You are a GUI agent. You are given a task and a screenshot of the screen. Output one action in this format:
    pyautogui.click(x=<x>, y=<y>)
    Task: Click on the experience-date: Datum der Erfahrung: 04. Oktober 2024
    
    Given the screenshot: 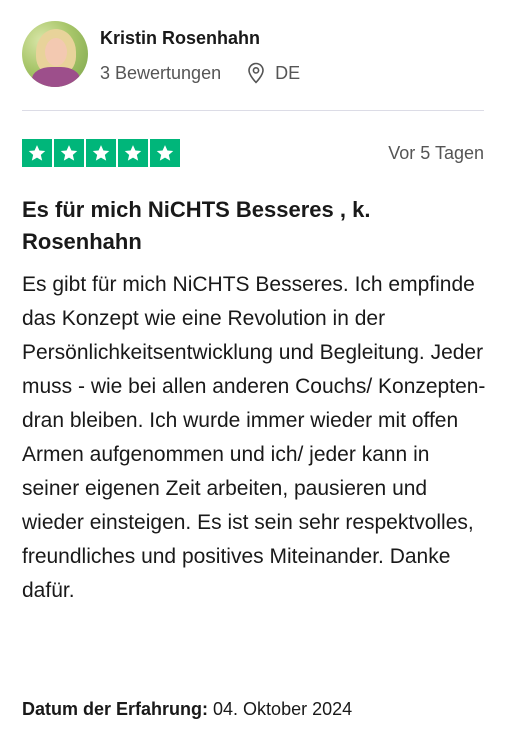 What is the action you would take?
    pyautogui.click(x=187, y=709)
    